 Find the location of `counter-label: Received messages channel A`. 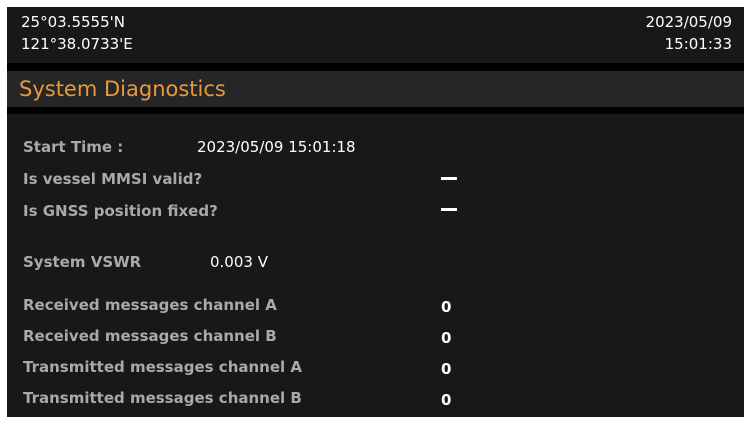

counter-label: Received messages channel A is located at coordinates (150, 305).